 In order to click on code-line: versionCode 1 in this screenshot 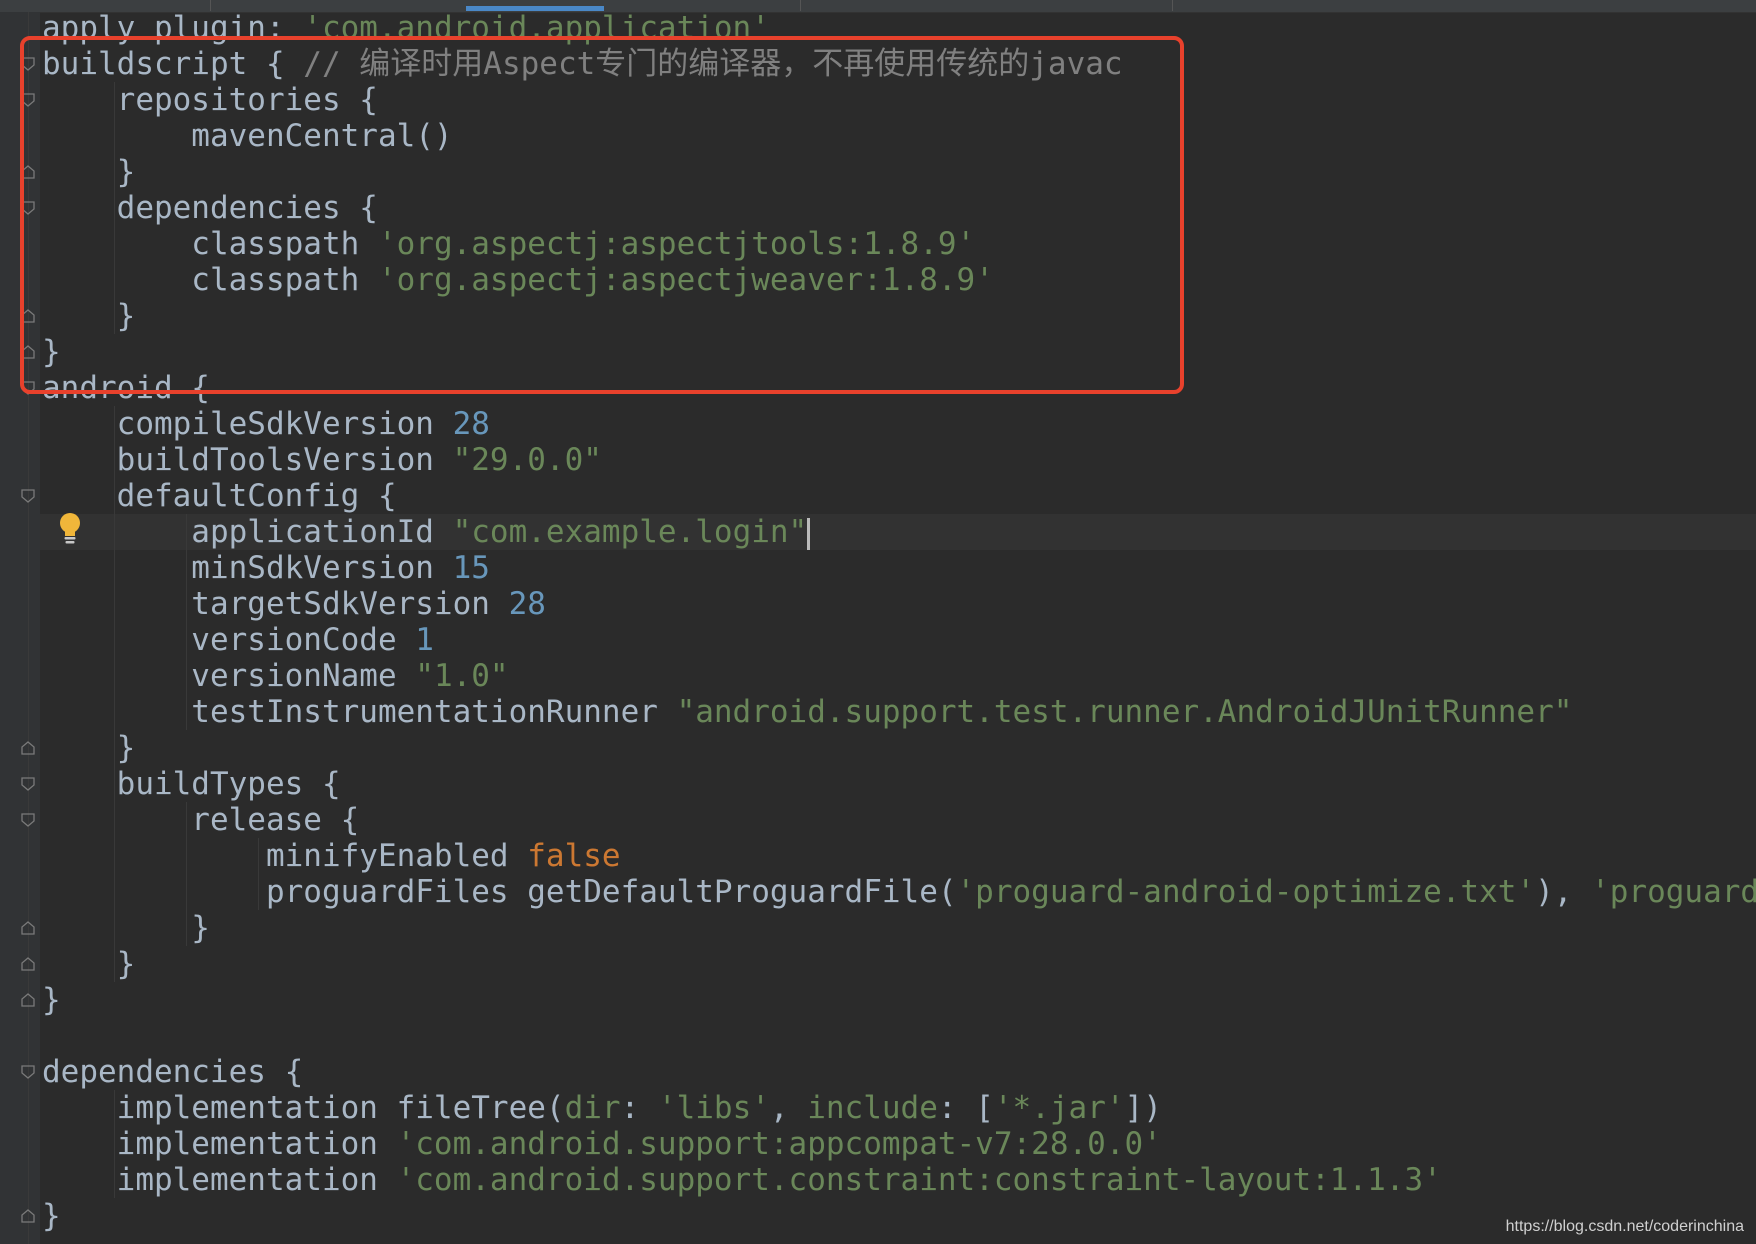, I will do `click(238, 640)`.